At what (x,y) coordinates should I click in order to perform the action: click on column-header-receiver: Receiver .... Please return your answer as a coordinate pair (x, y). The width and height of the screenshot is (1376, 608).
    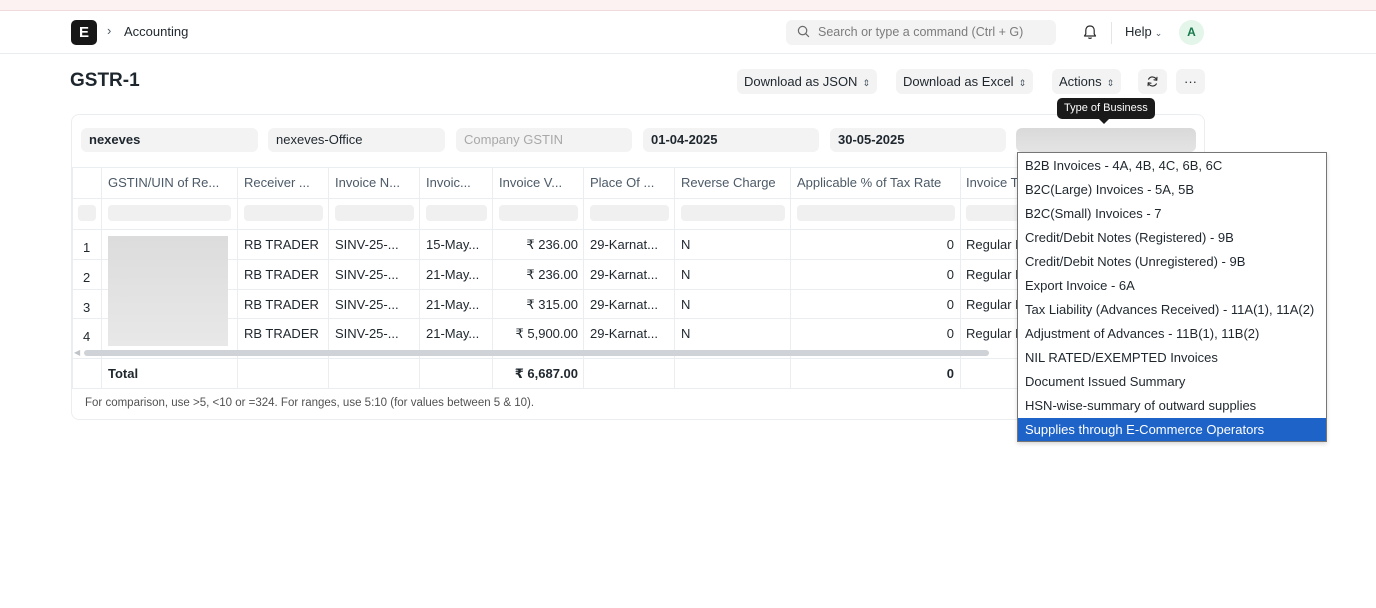
    Looking at the image, I should click on (284, 182).